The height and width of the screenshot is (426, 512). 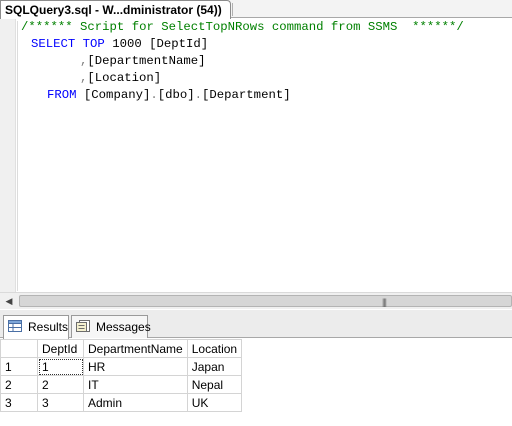 I want to click on column-header-location: Location, so click(x=214, y=348).